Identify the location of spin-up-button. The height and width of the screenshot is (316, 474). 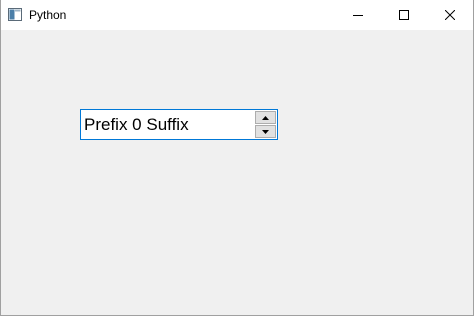
(265, 117).